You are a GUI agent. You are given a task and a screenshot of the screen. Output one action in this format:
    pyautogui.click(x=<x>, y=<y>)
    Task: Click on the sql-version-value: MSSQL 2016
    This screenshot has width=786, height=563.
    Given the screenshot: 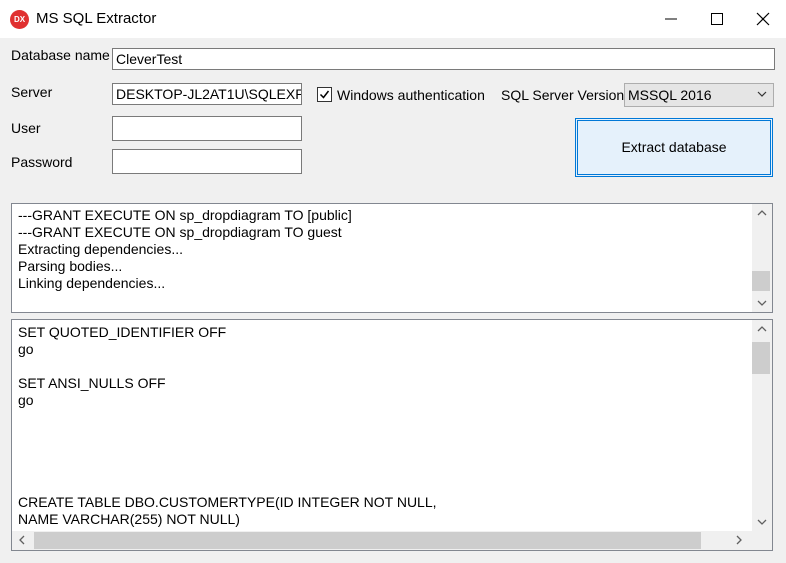 What is the action you would take?
    pyautogui.click(x=670, y=95)
    